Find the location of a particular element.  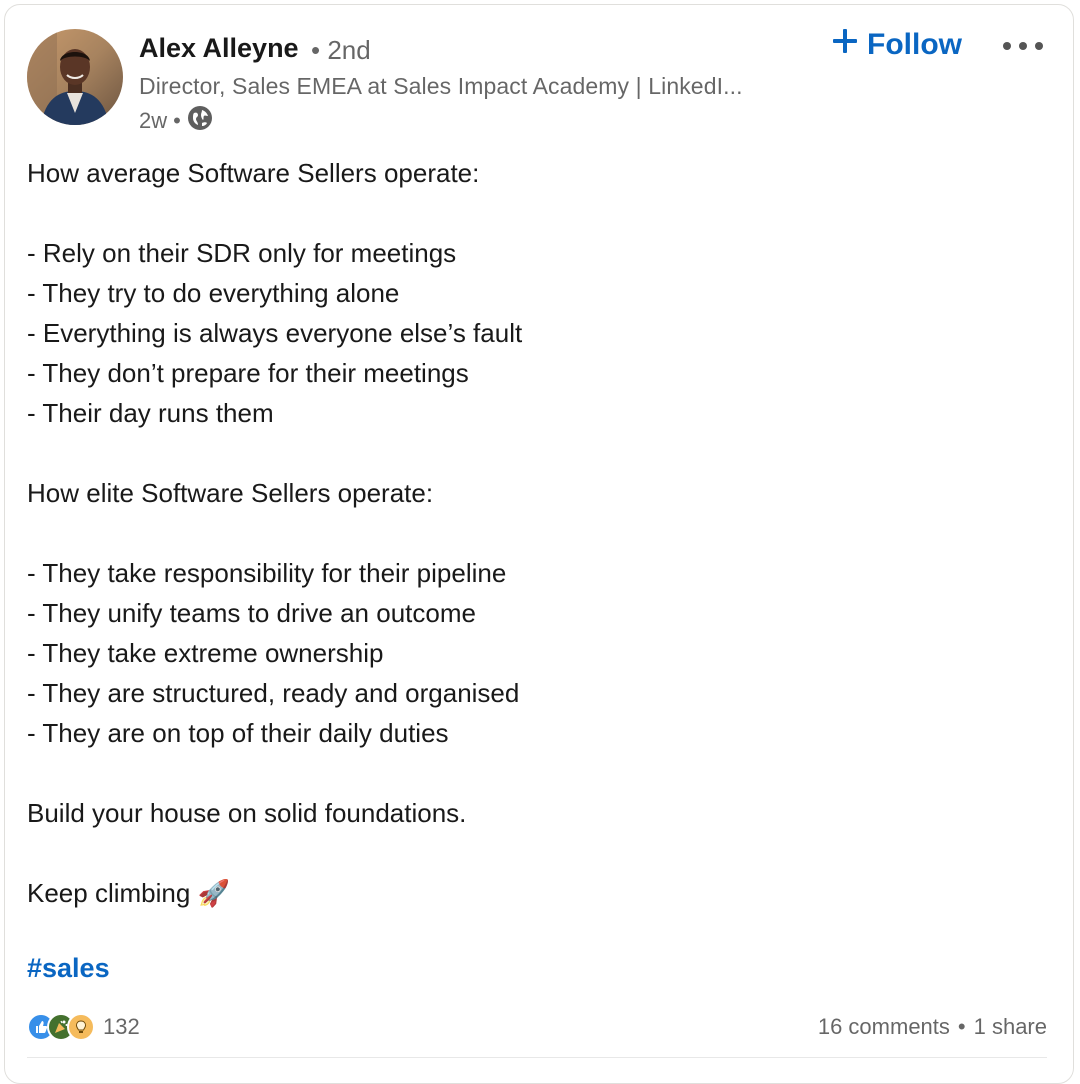

avatar-image is located at coordinates (75, 77).